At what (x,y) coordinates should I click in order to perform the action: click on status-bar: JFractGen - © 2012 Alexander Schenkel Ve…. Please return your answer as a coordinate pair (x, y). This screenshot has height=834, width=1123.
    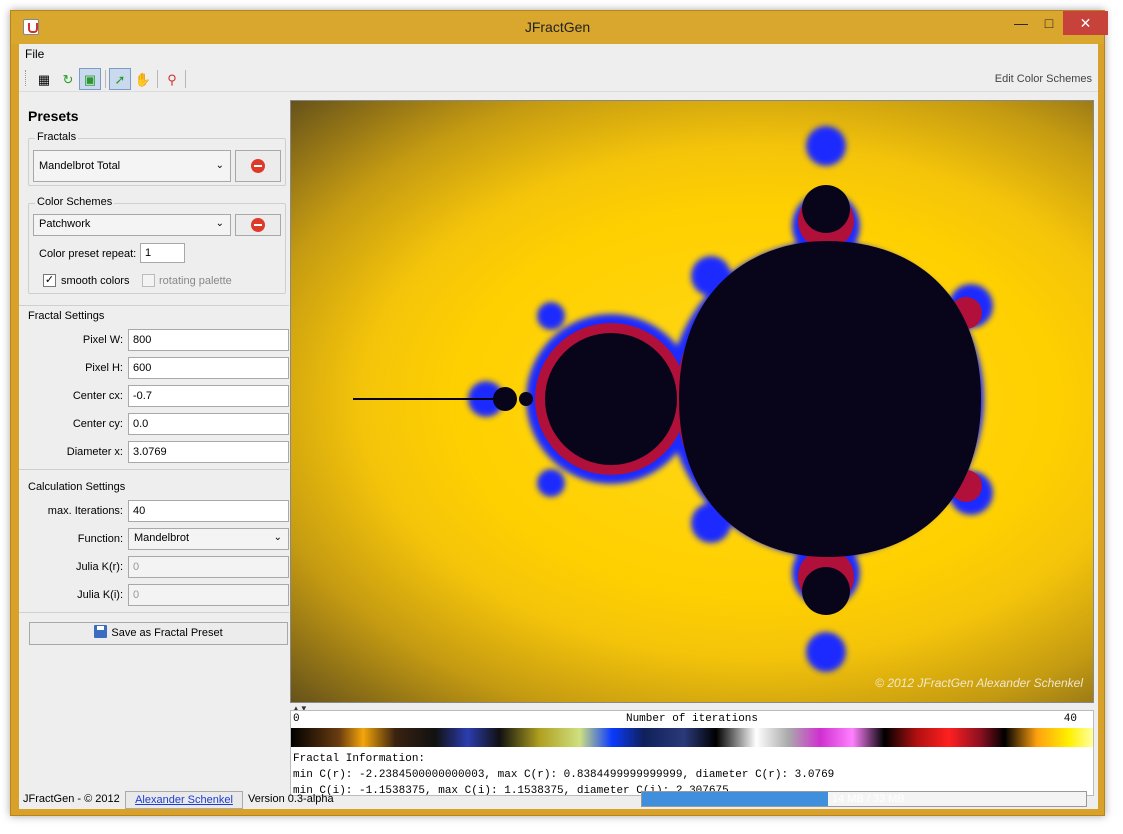
    Looking at the image, I should click on (558, 800).